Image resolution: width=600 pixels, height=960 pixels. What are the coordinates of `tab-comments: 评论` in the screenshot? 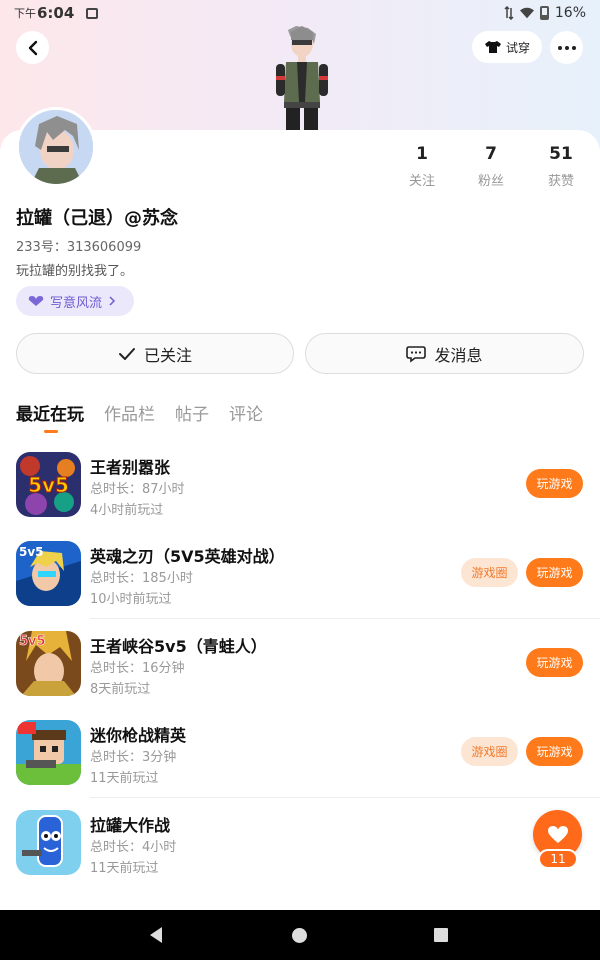 It's located at (246, 412).